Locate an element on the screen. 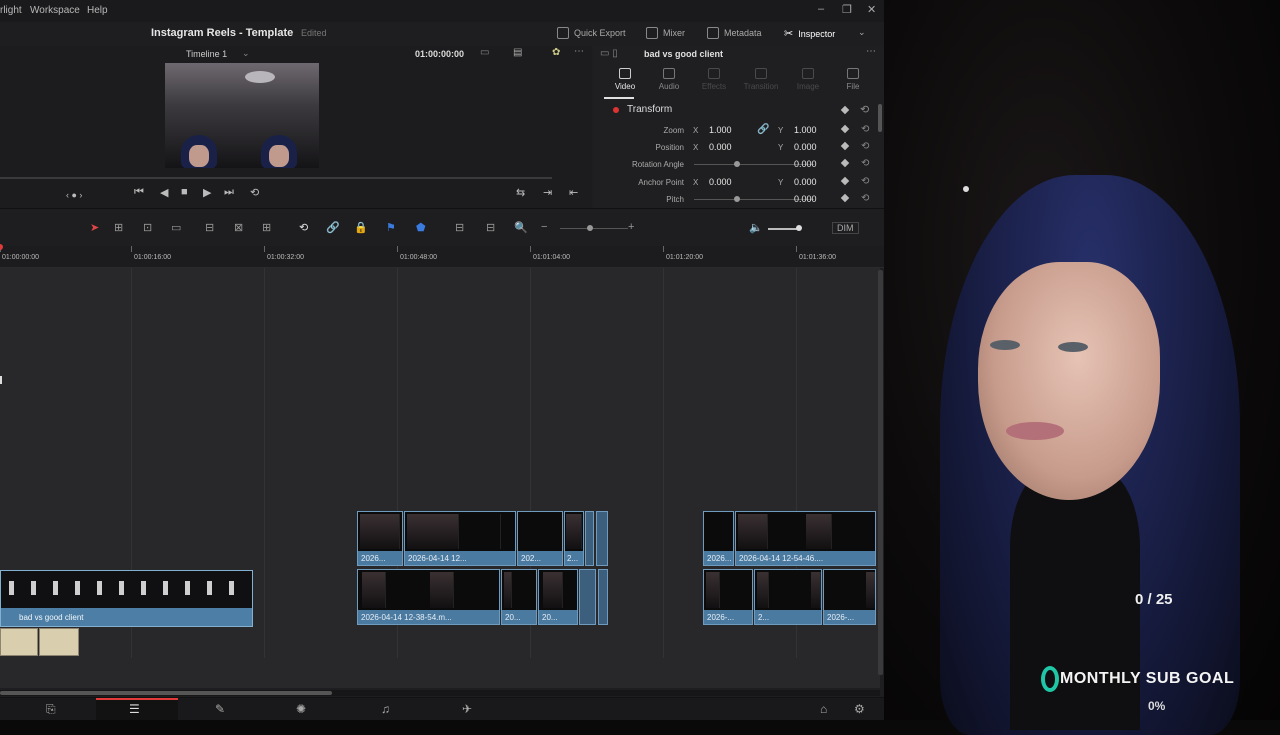 The height and width of the screenshot is (735, 1280). go-to-start-icon: ⏮ is located at coordinates (139, 192).